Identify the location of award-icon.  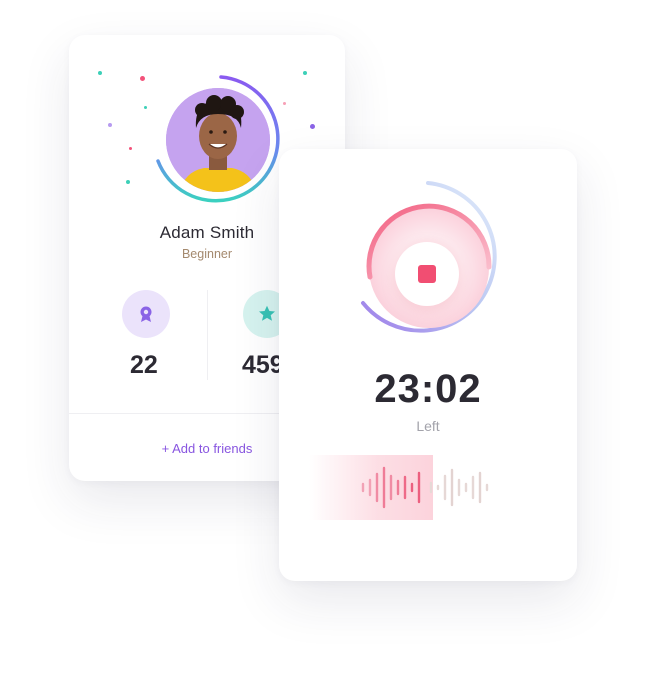
(146, 314).